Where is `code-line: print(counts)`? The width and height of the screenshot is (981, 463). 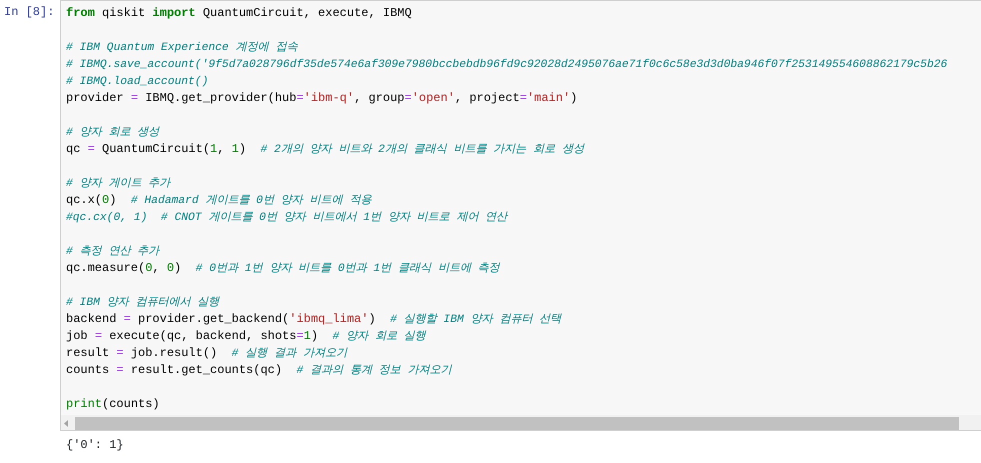 code-line: print(counts) is located at coordinates (113, 404).